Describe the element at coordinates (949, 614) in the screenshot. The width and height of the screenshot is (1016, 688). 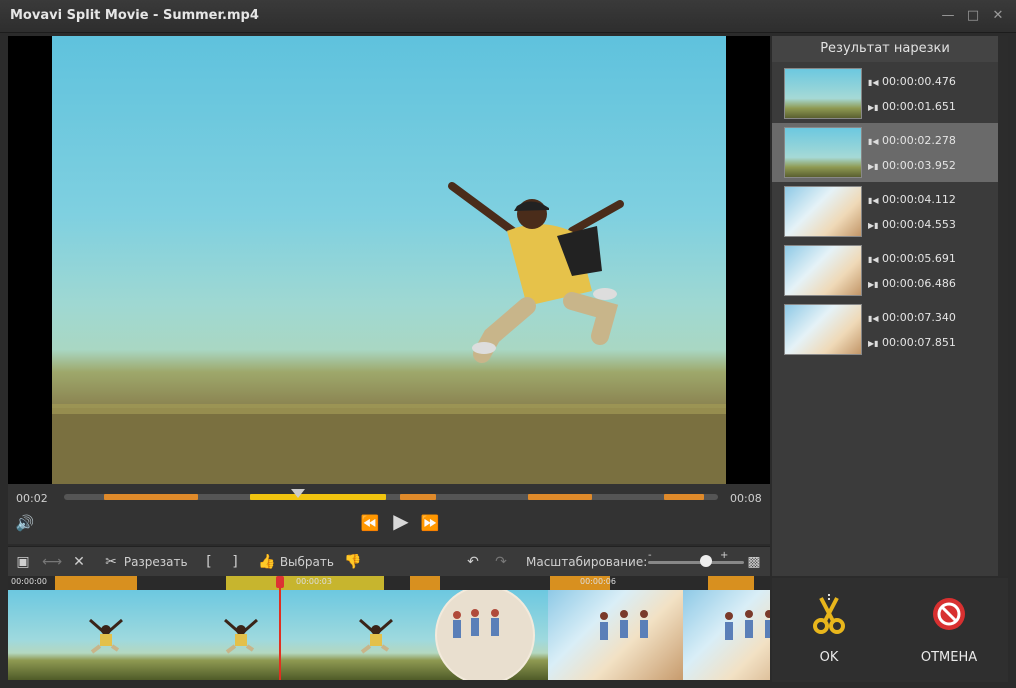
I see `cancel-icon` at that location.